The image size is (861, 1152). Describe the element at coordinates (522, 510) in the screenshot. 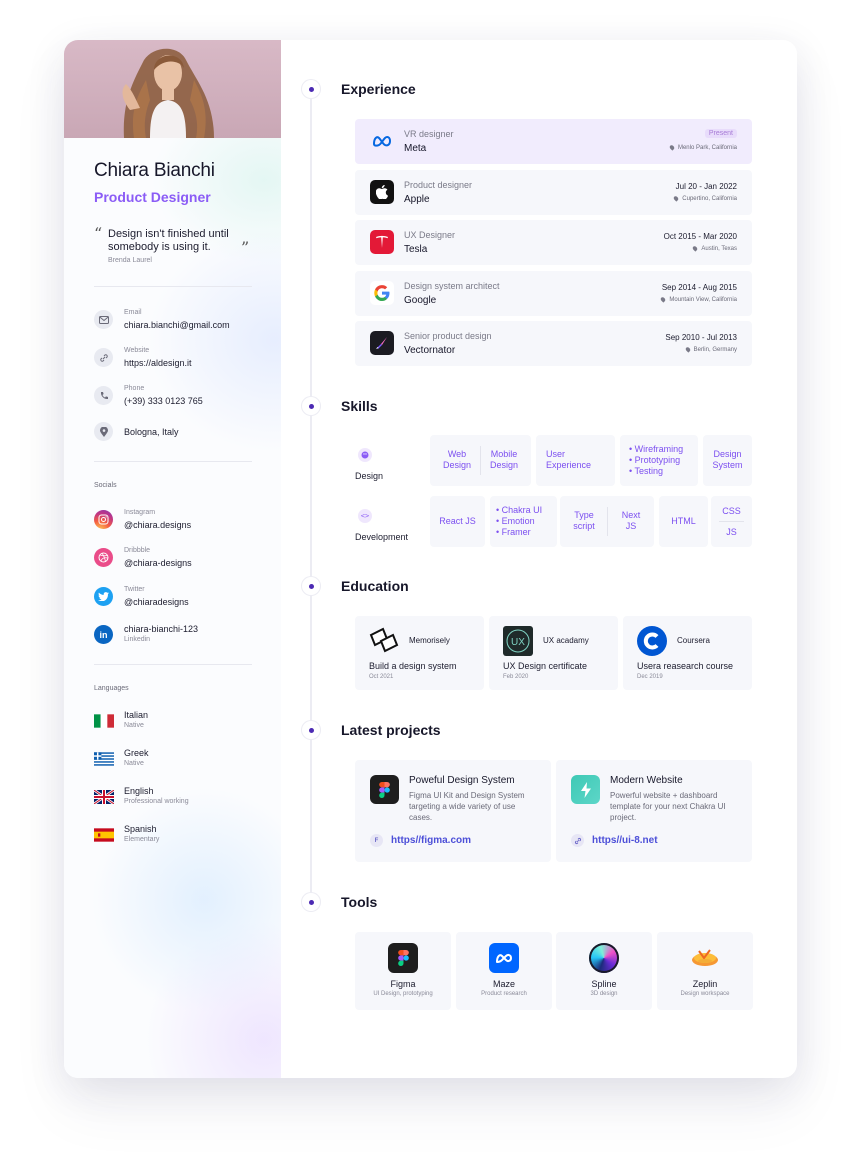

I see `skill-text: Chakra UI` at that location.